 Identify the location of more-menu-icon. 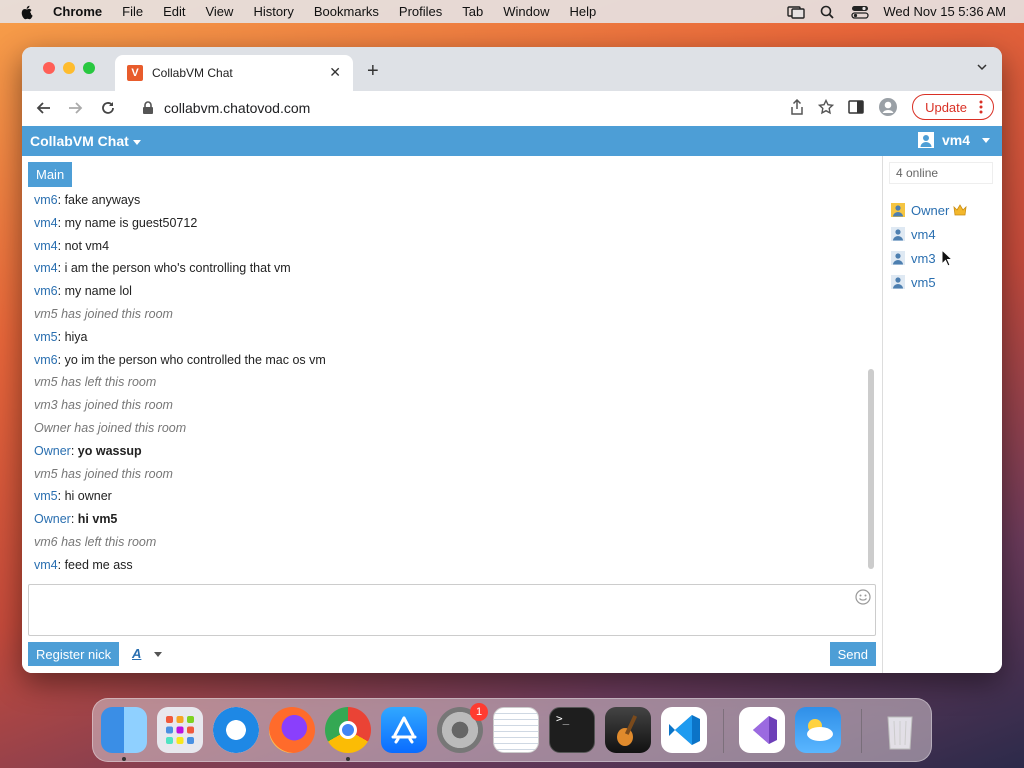
(981, 107).